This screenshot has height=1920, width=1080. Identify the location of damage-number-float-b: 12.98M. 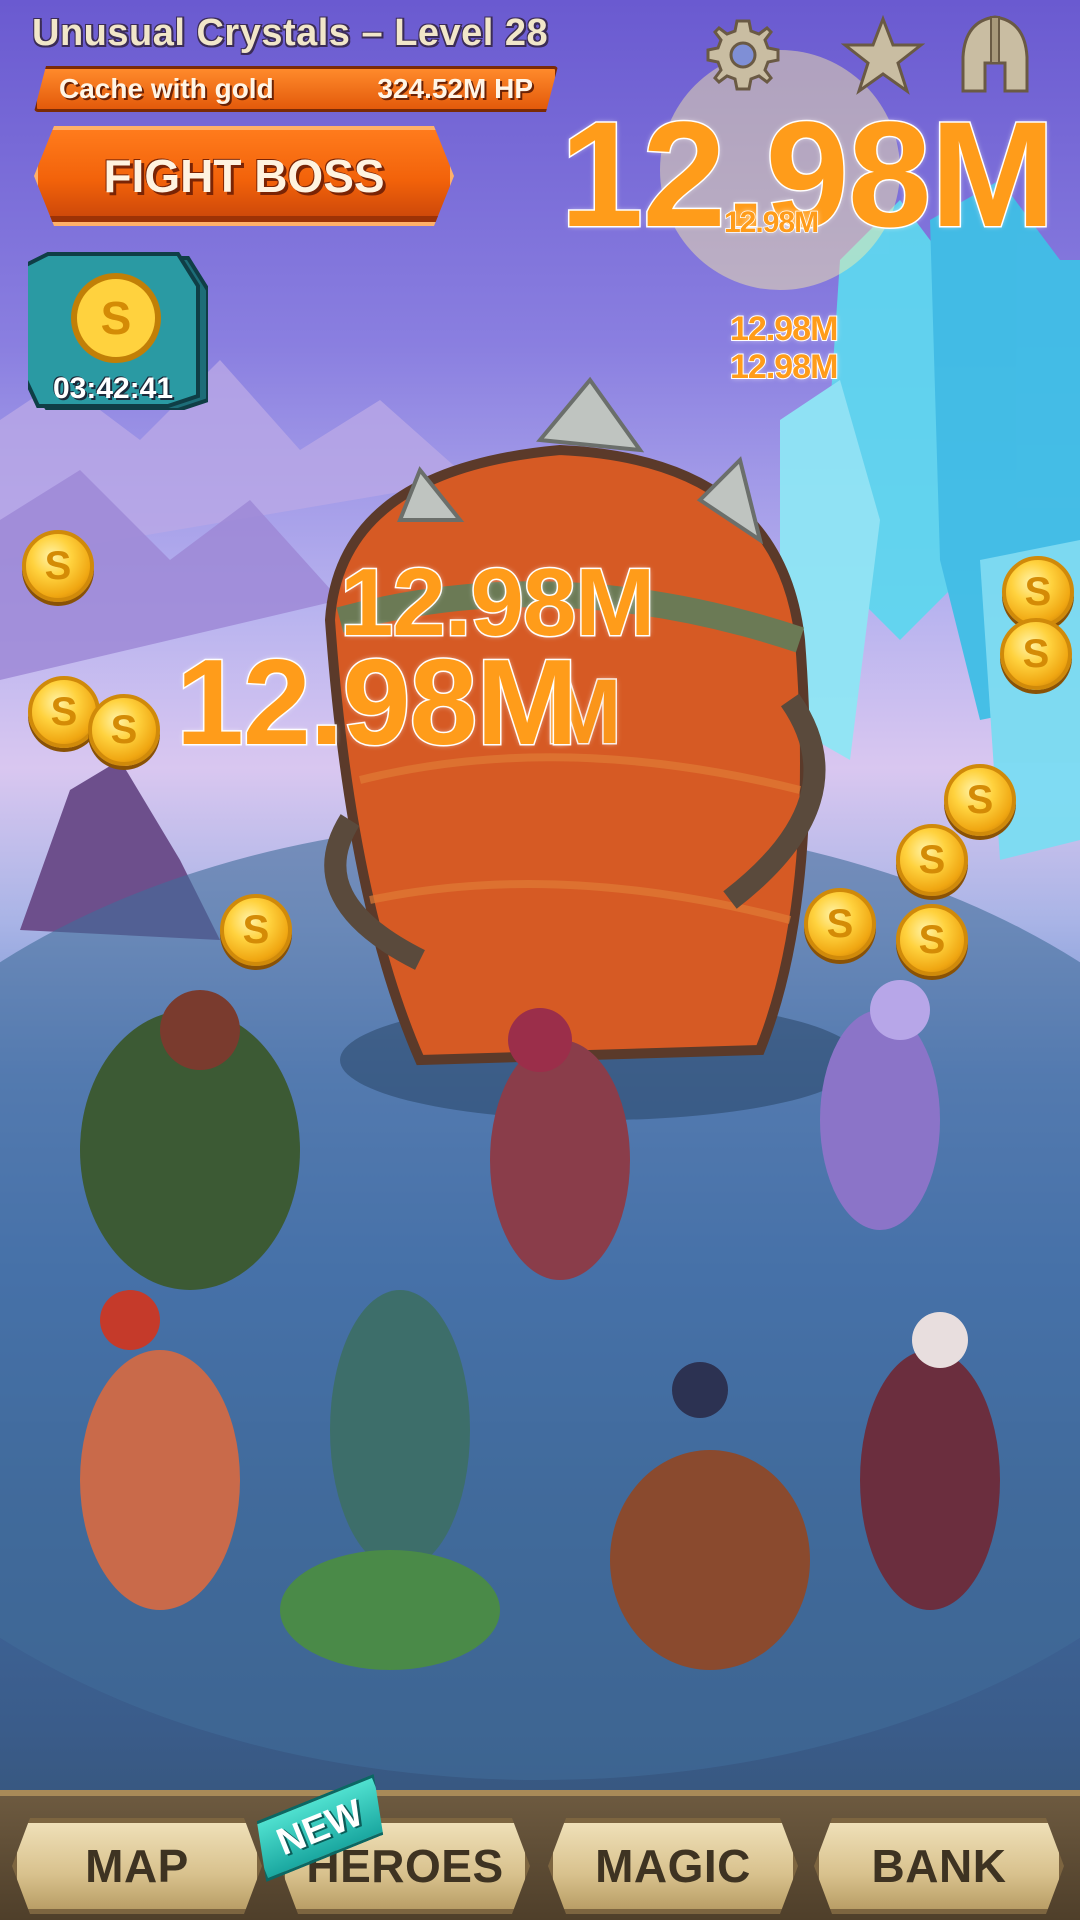
(784, 367).